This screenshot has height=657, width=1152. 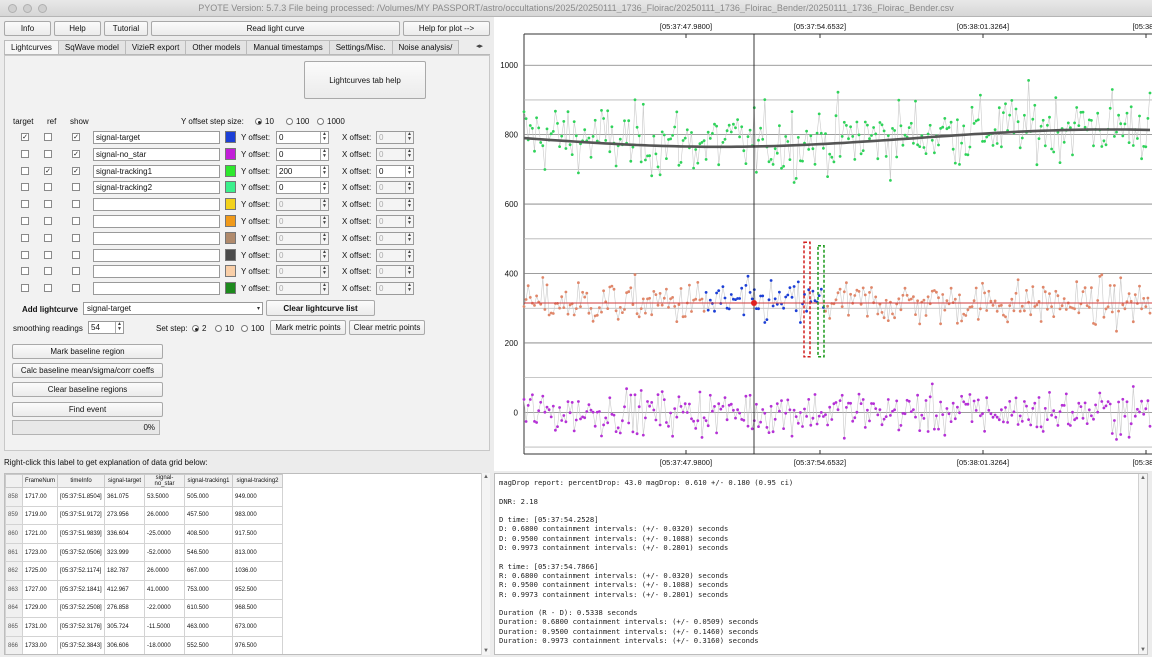 What do you see at coordinates (81, 515) in the screenshot?
I see `grid-cell: [05:37:51.9172]` at bounding box center [81, 515].